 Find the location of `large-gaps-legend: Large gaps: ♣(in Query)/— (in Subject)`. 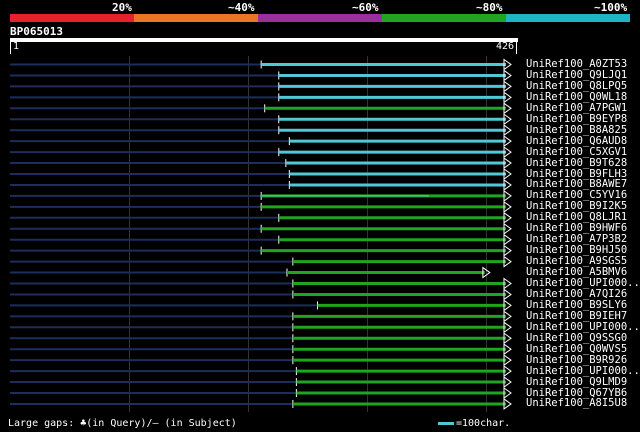

large-gaps-legend: Large gaps: ♣(in Query)/— (in Subject) is located at coordinates (122, 423).